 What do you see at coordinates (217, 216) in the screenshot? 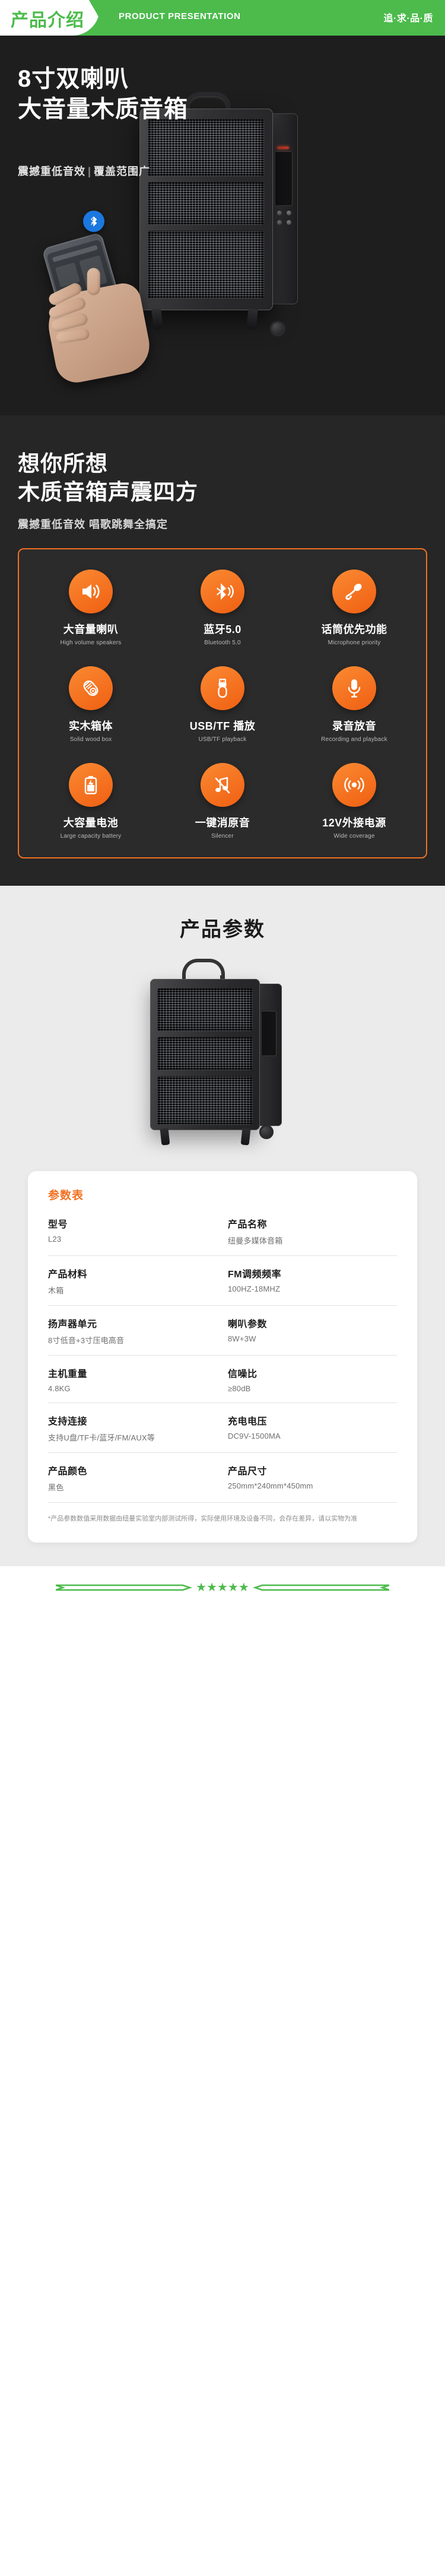
I see `hero-speaker-image` at bounding box center [217, 216].